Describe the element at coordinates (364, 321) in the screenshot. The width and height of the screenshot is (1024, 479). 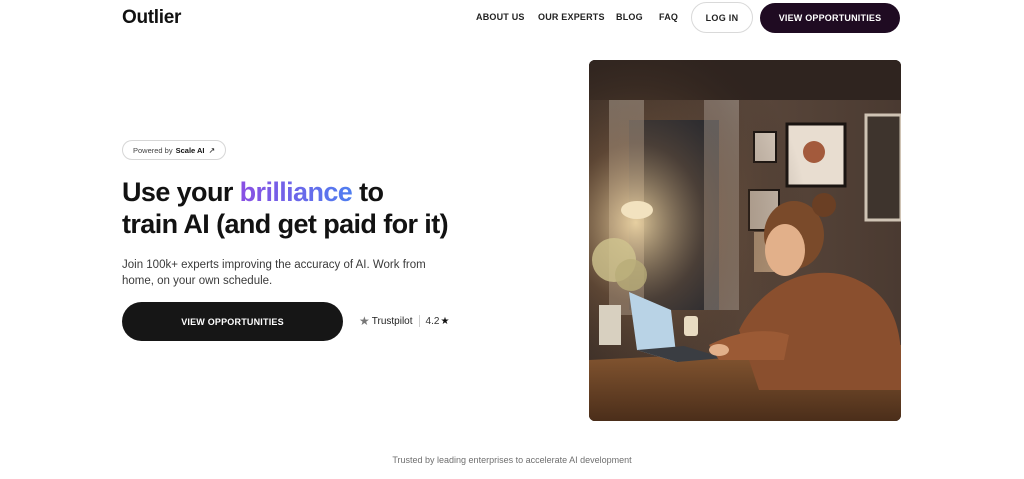
I see `trustpilot-star-icon: ★` at that location.